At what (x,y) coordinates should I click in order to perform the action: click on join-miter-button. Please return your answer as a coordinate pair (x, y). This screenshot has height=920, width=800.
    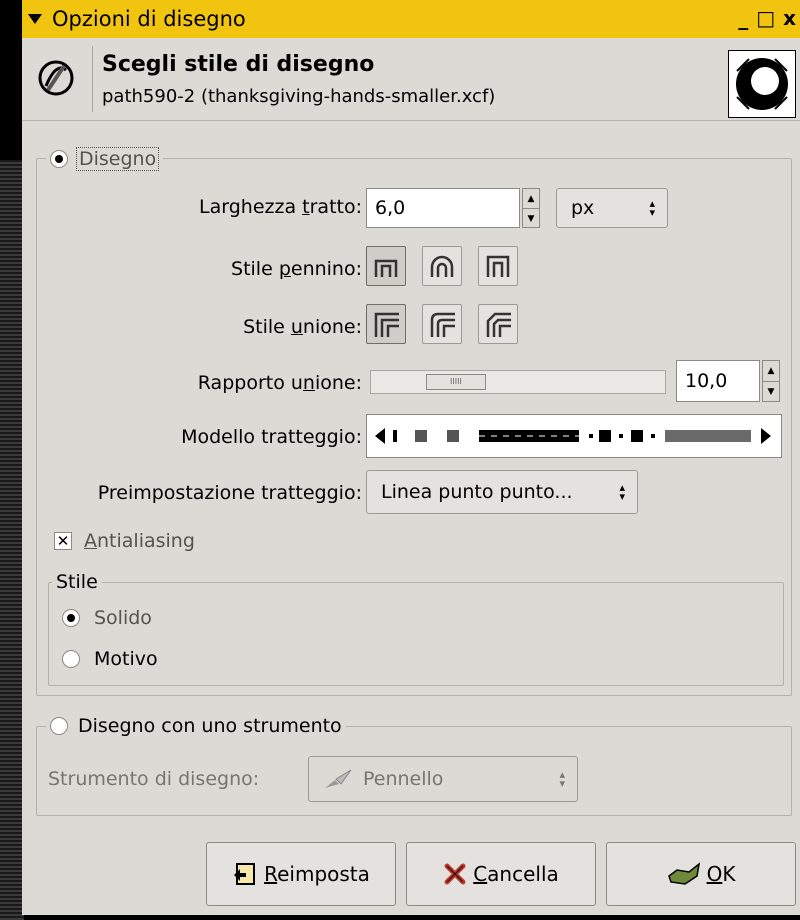
    Looking at the image, I should click on (386, 324).